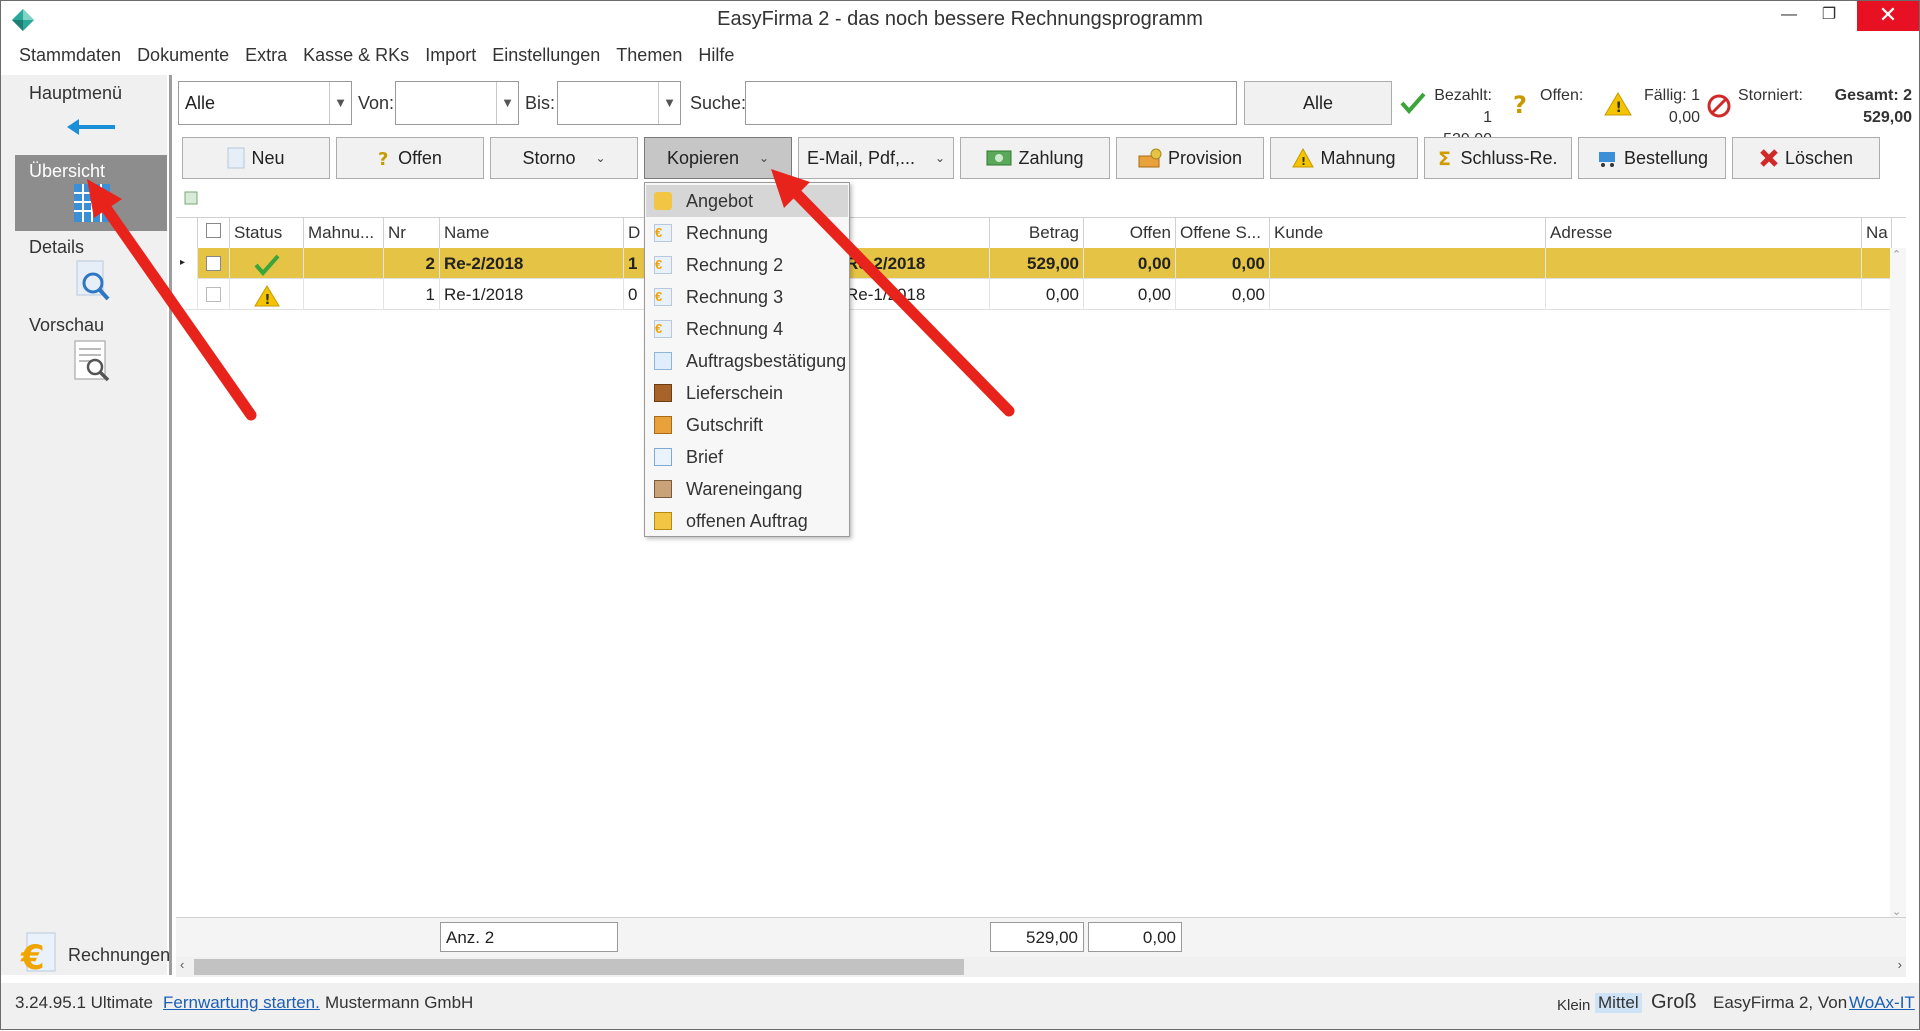 The image size is (1920, 1031). Describe the element at coordinates (340, 103) in the screenshot. I see `chevron-down-icon: ▼` at that location.